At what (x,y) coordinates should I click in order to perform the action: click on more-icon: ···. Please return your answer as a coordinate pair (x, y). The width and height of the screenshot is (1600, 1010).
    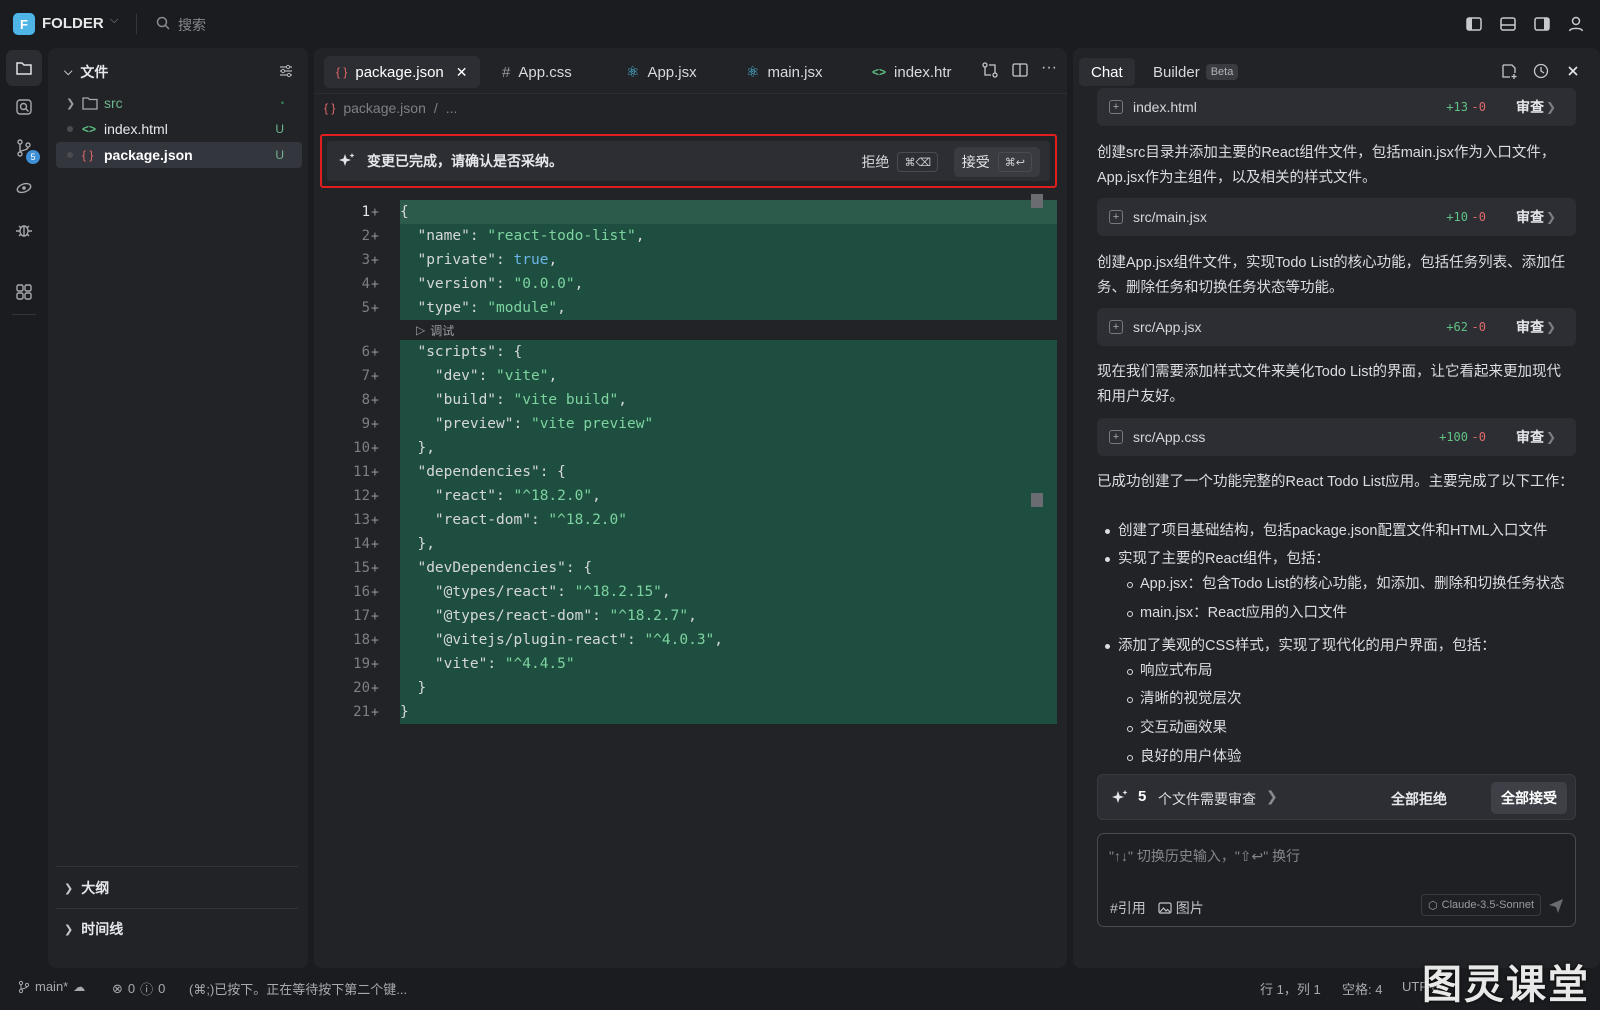
    Looking at the image, I should click on (1049, 69).